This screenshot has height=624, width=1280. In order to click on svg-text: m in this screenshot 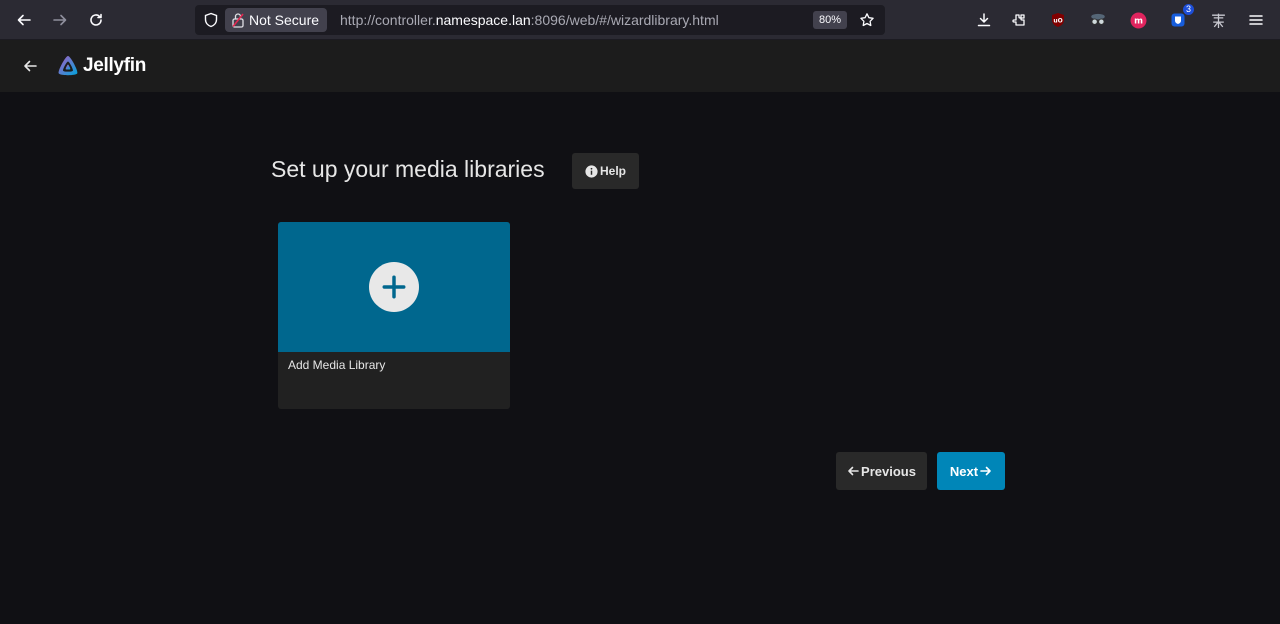, I will do `click(1138, 21)`.